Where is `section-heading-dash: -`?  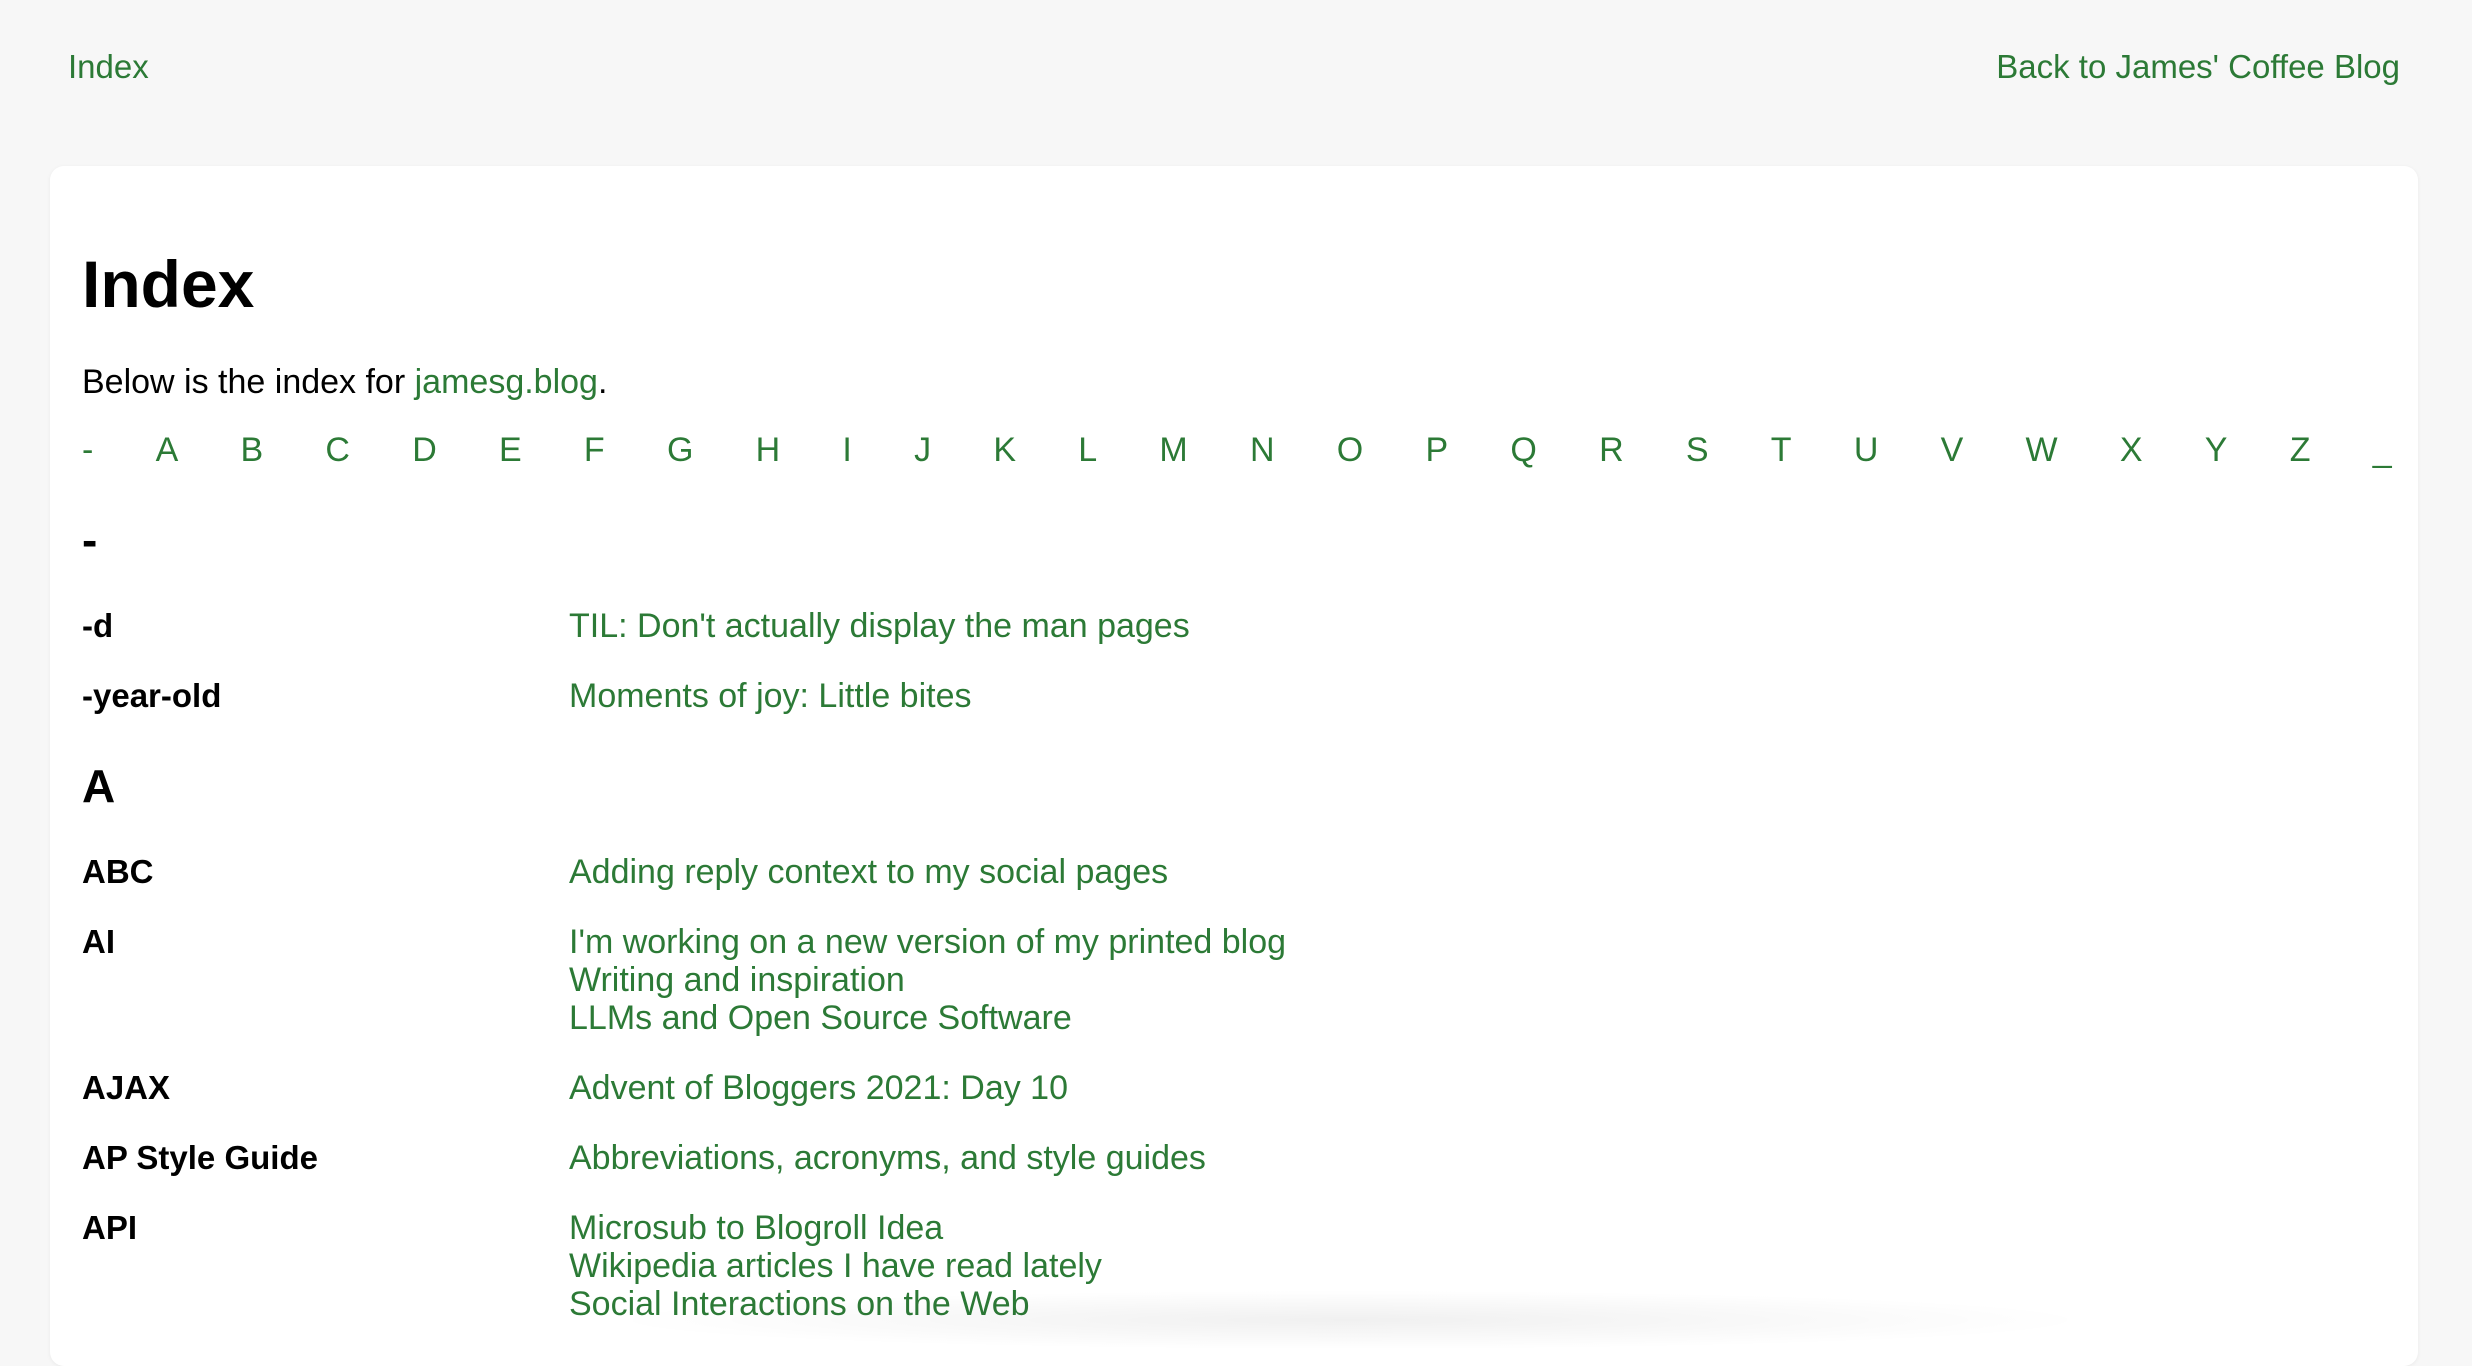 section-heading-dash: - is located at coordinates (90, 540).